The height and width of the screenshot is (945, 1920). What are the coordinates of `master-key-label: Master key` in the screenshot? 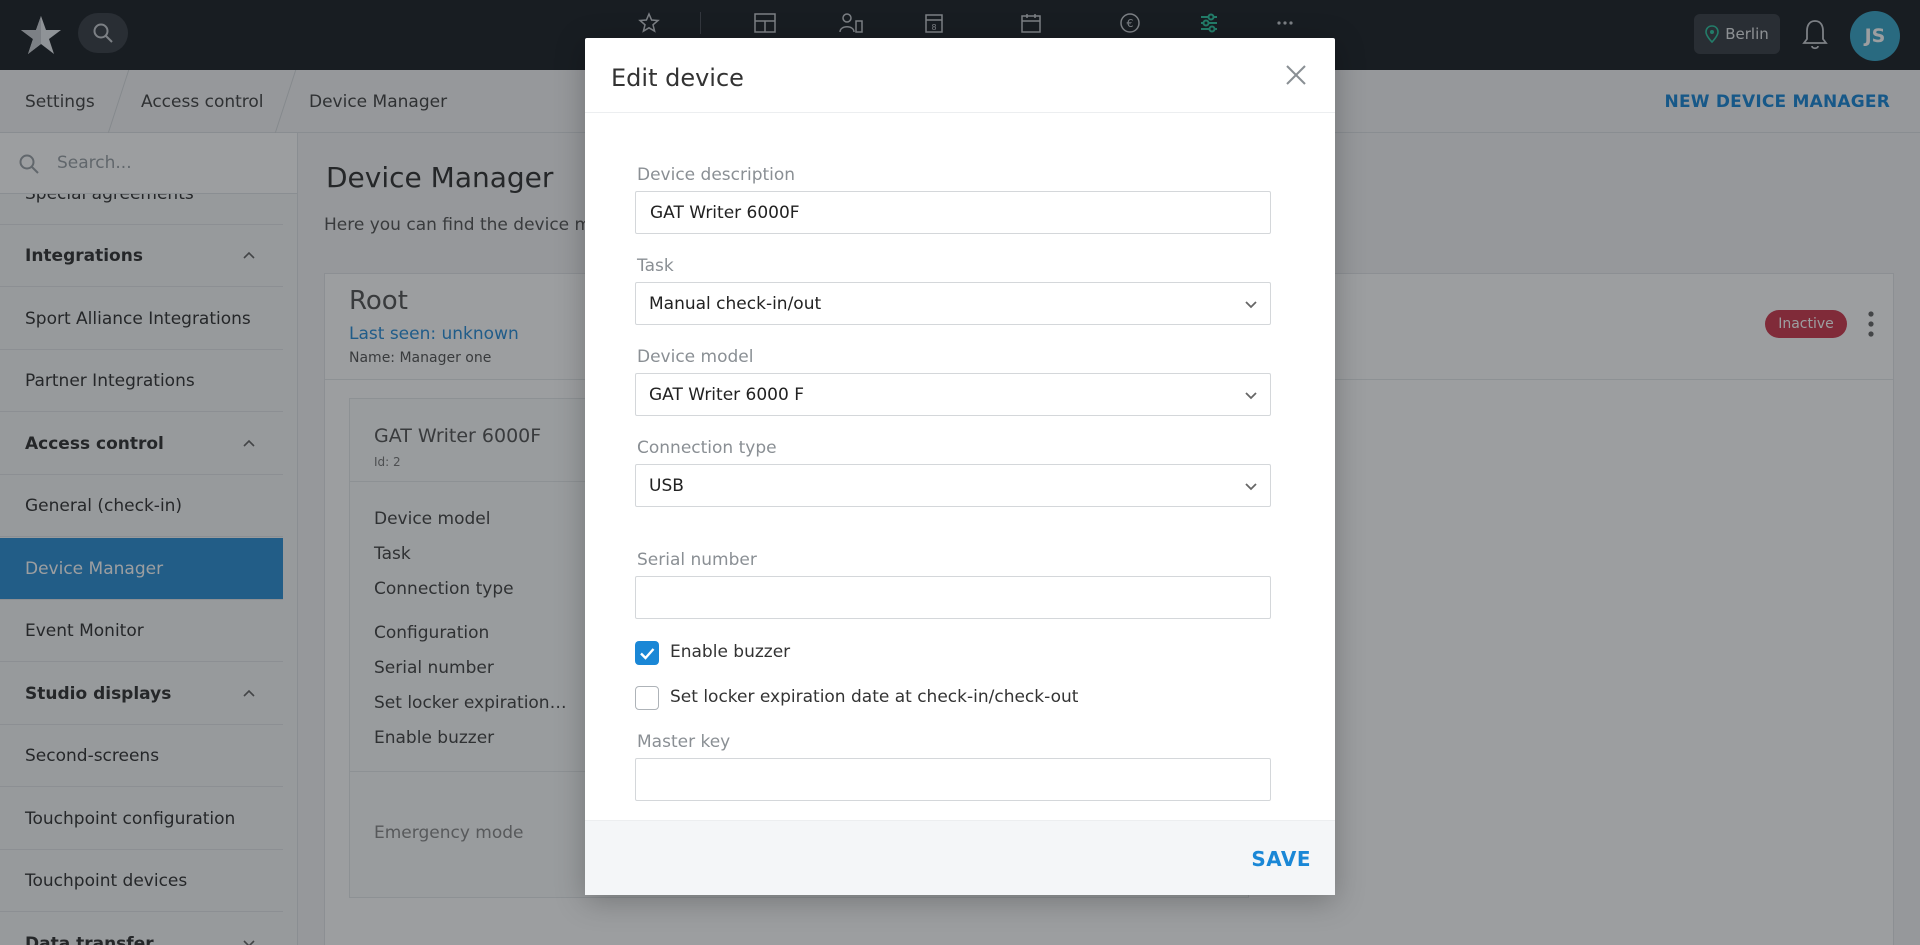 It's located at (684, 742).